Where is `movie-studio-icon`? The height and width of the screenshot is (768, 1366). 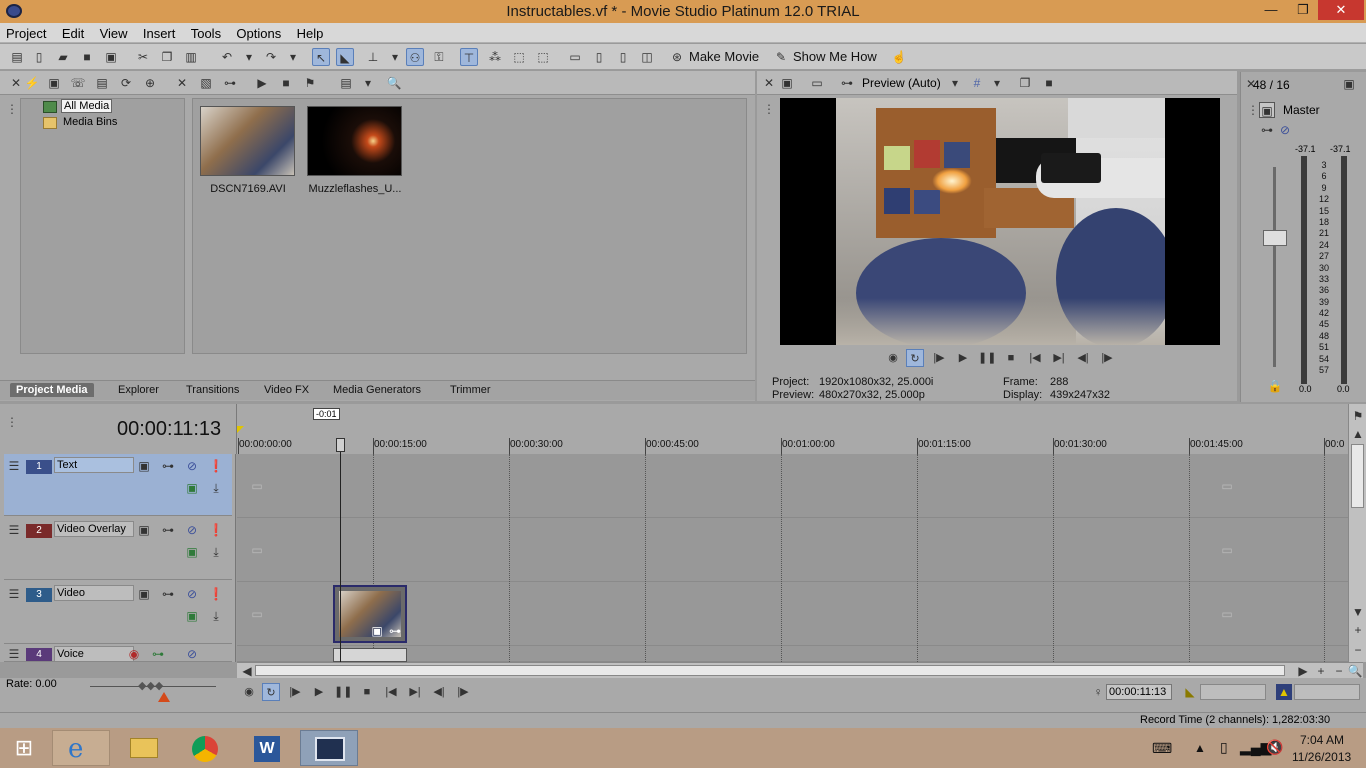 movie-studio-icon is located at coordinates (329, 748).